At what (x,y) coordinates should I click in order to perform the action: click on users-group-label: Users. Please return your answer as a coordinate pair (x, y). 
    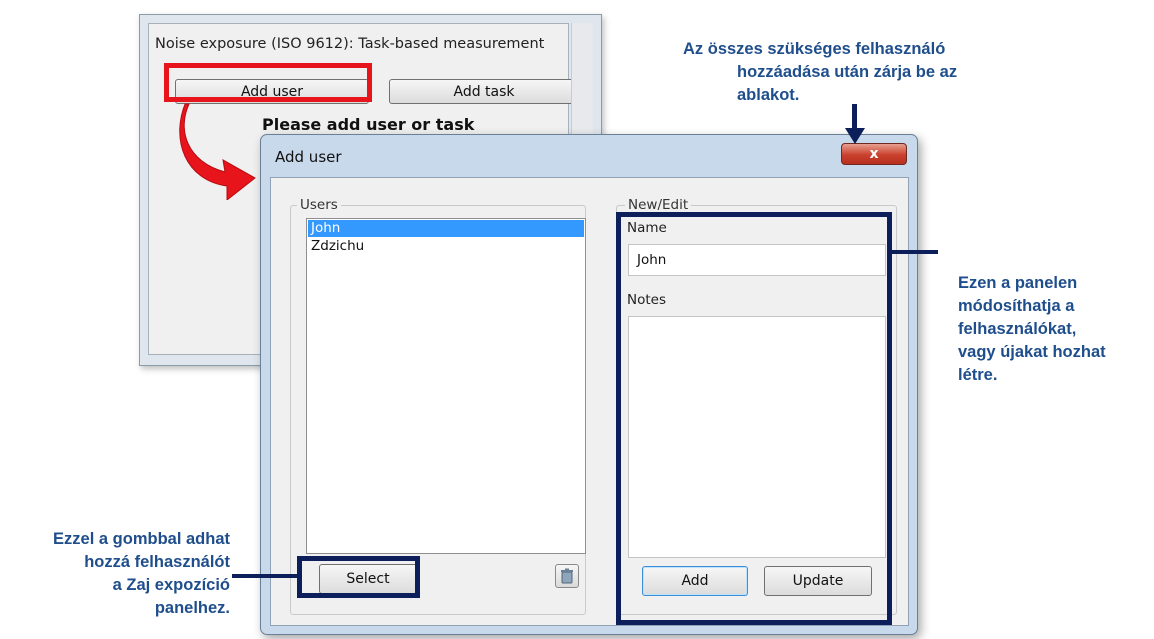
    Looking at the image, I should click on (319, 205).